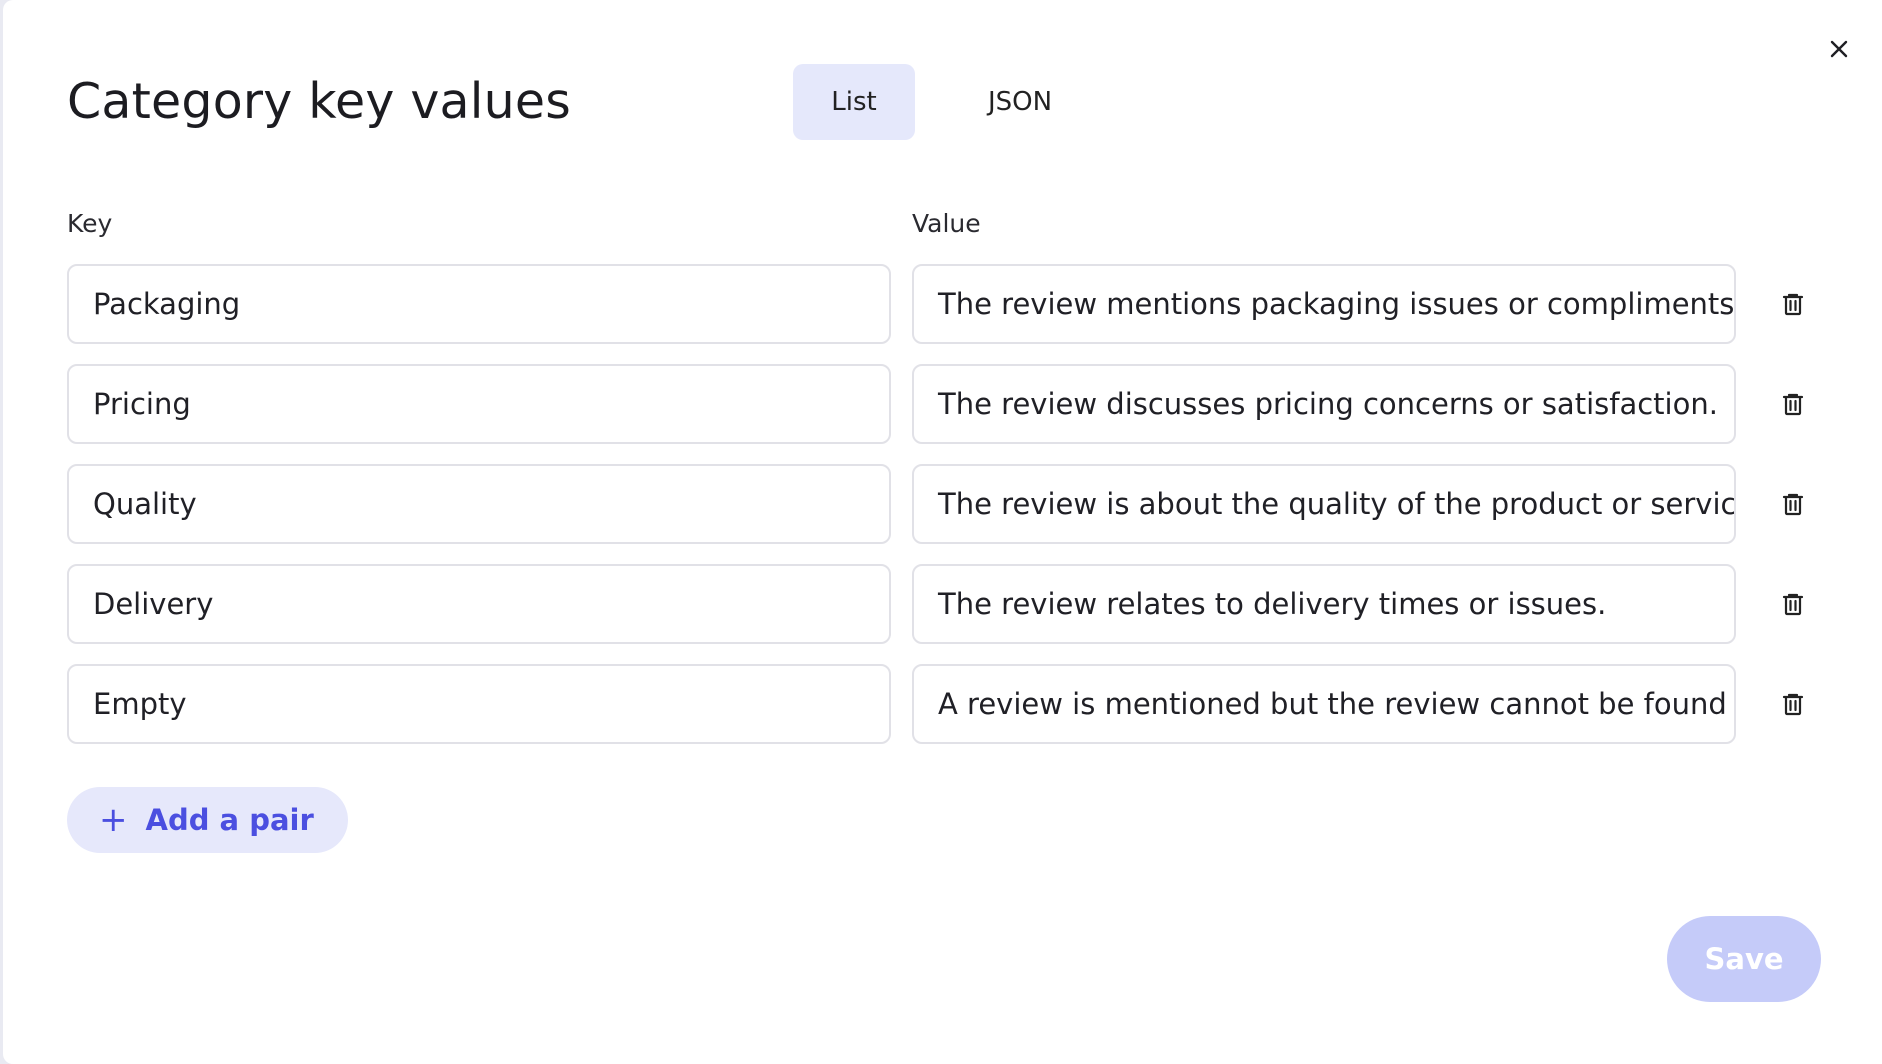  I want to click on key-column-label: Key, so click(90, 223).